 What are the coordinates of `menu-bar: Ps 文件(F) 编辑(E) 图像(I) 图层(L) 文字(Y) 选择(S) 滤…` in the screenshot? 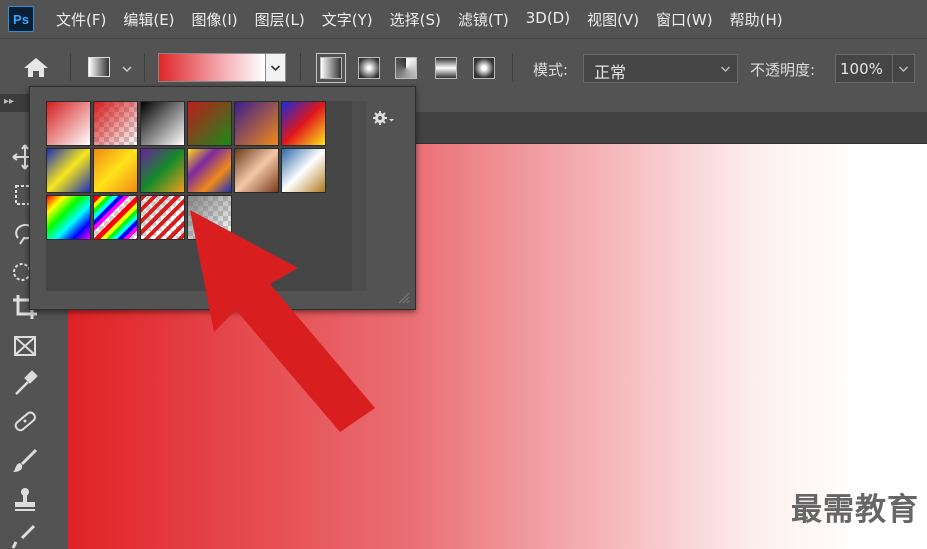 It's located at (463, 19).